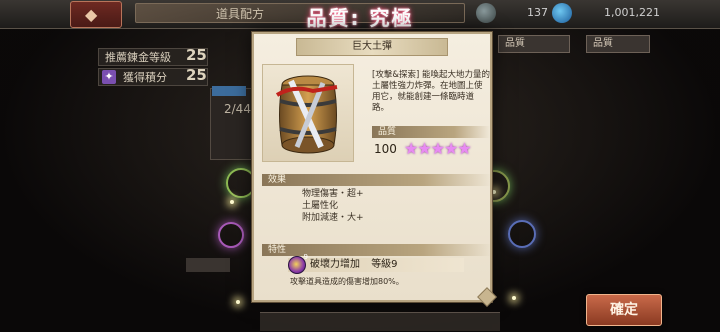  I want to click on quality-stars: ★★★★★, so click(438, 148).